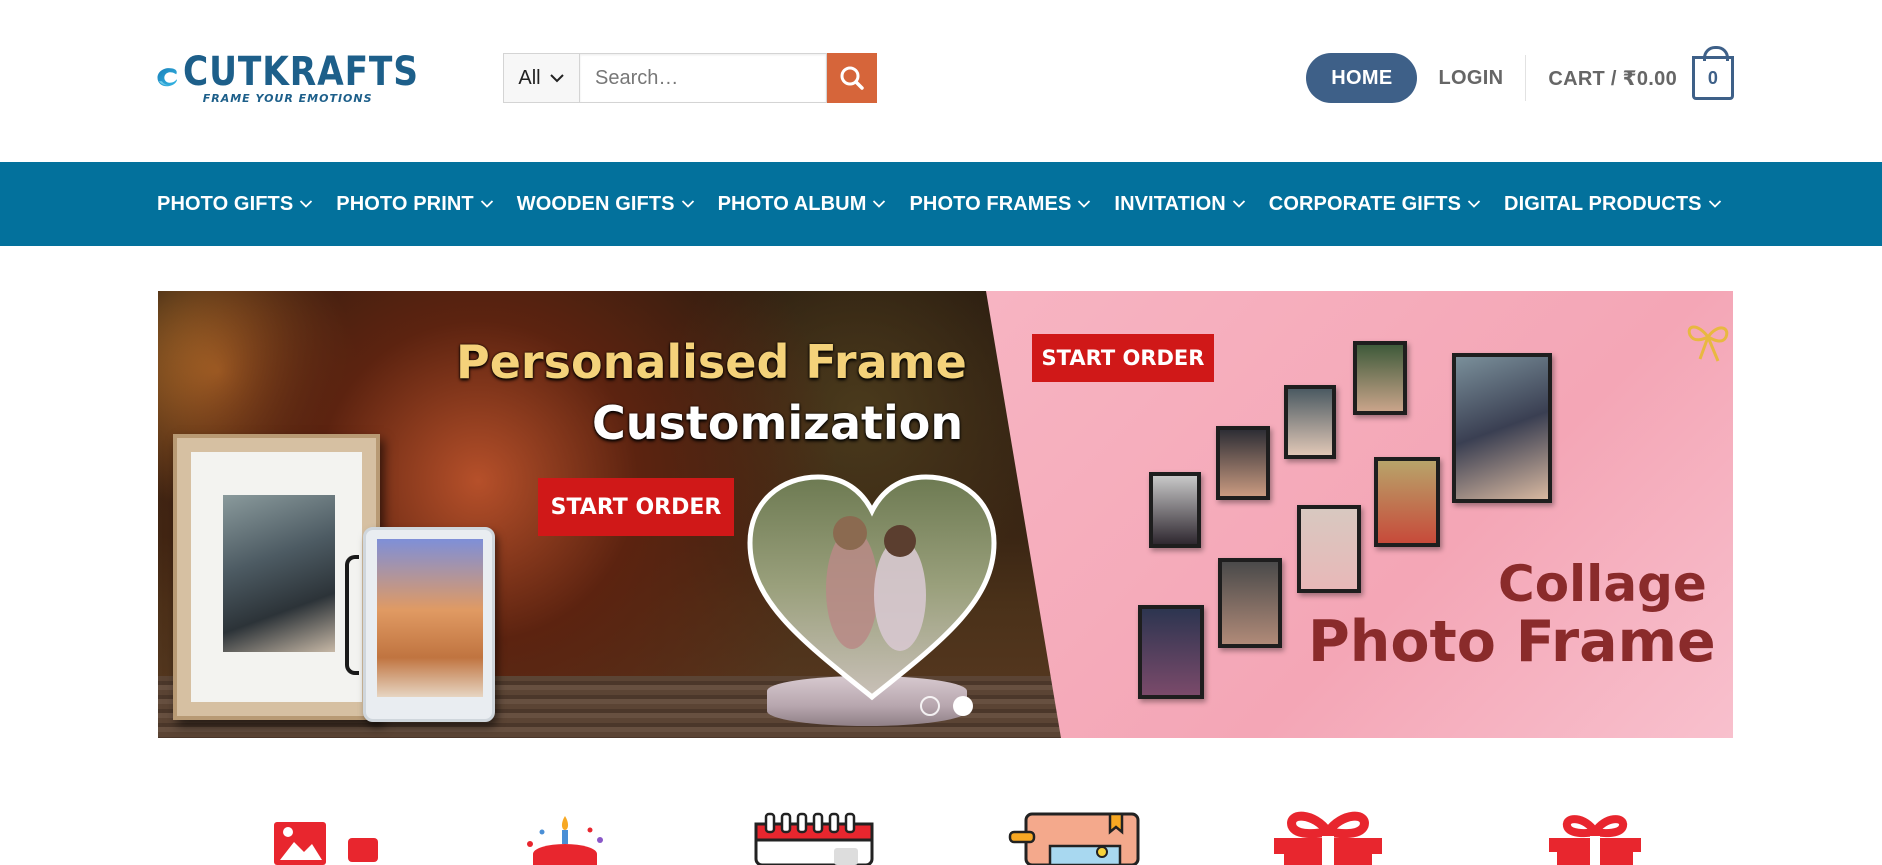  I want to click on nav-label: INVITATION, so click(1170, 203).